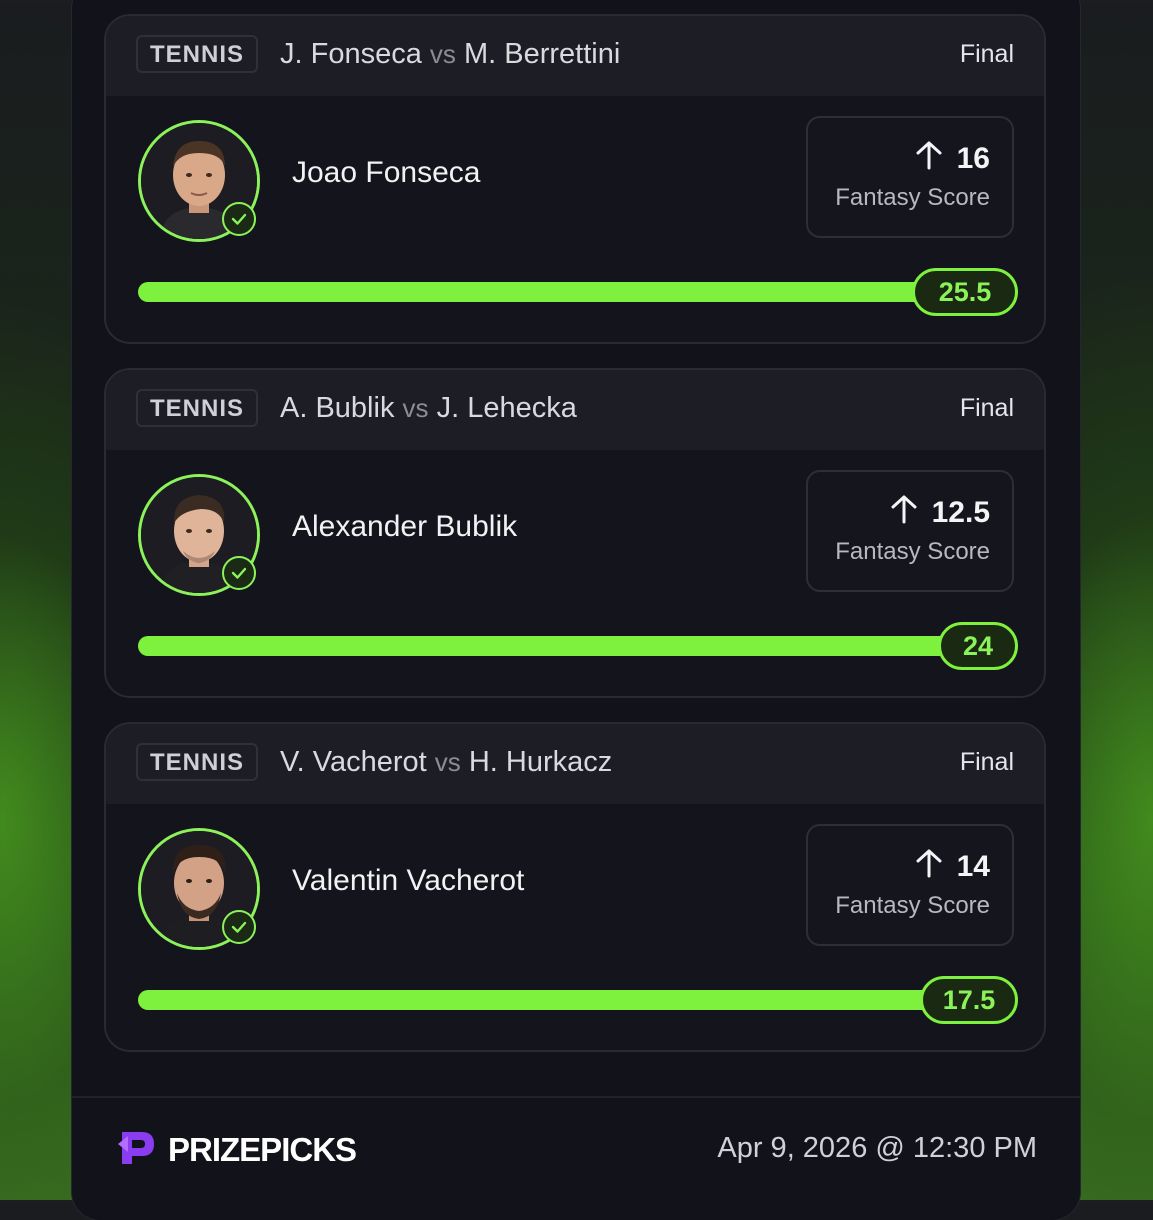  I want to click on matchup: A. Bublik vs J. Lehecka, so click(428, 408).